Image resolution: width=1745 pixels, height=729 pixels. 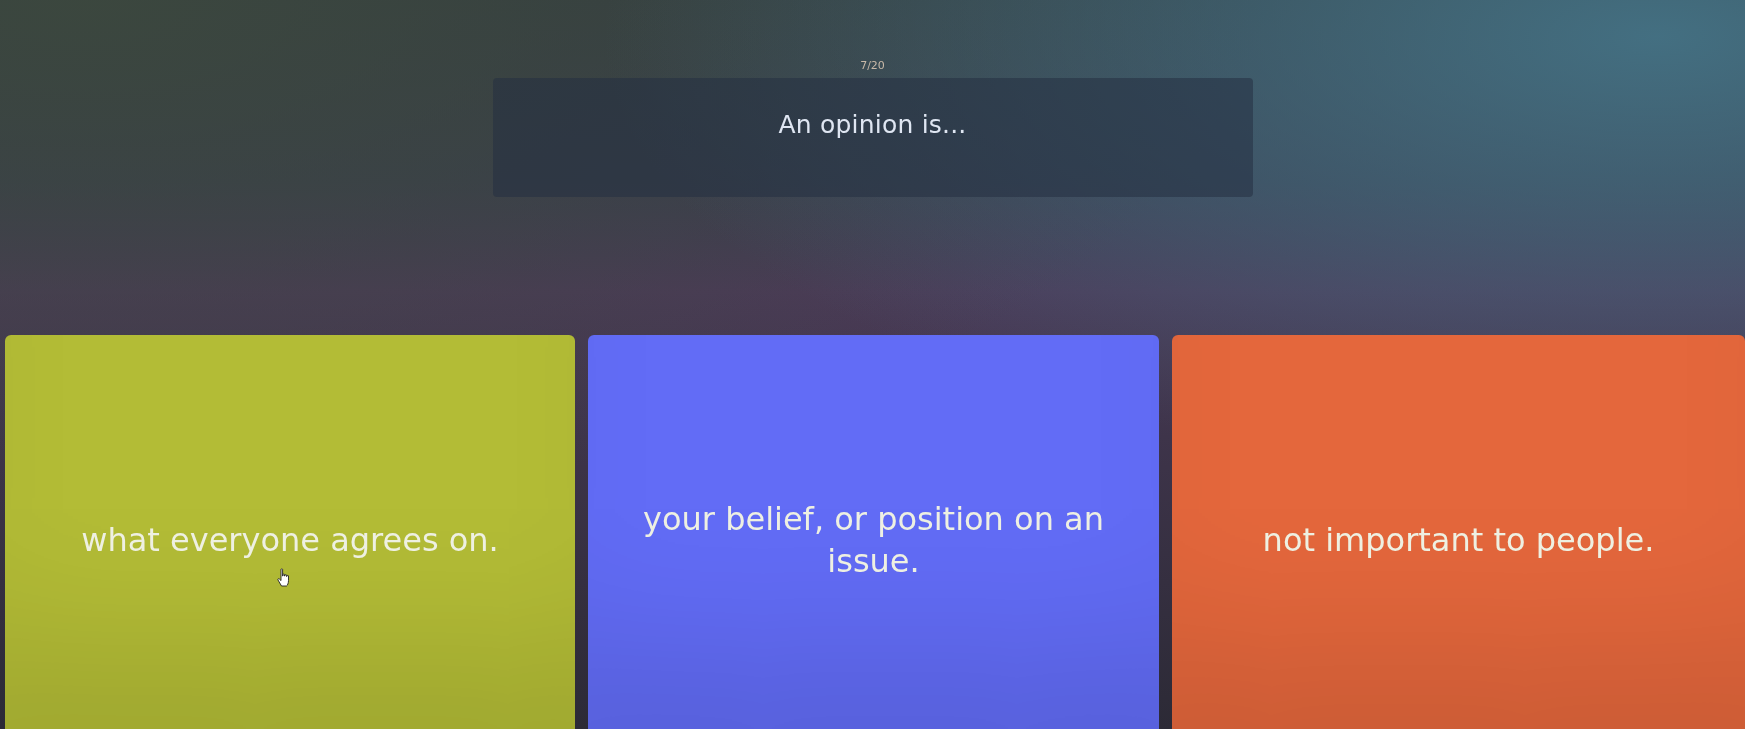 What do you see at coordinates (872, 66) in the screenshot?
I see `question-counter: 7/20` at bounding box center [872, 66].